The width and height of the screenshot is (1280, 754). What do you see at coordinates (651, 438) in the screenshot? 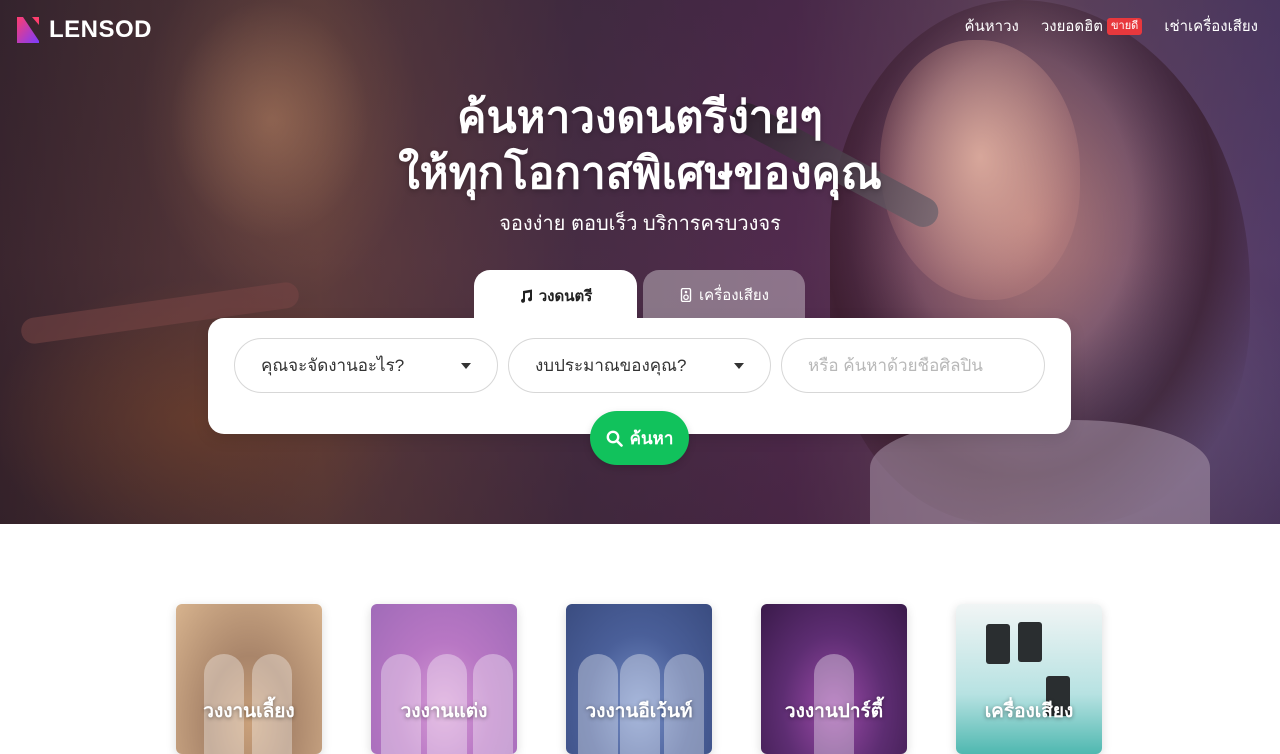
I see `search-button-label: ค้นหา` at bounding box center [651, 438].